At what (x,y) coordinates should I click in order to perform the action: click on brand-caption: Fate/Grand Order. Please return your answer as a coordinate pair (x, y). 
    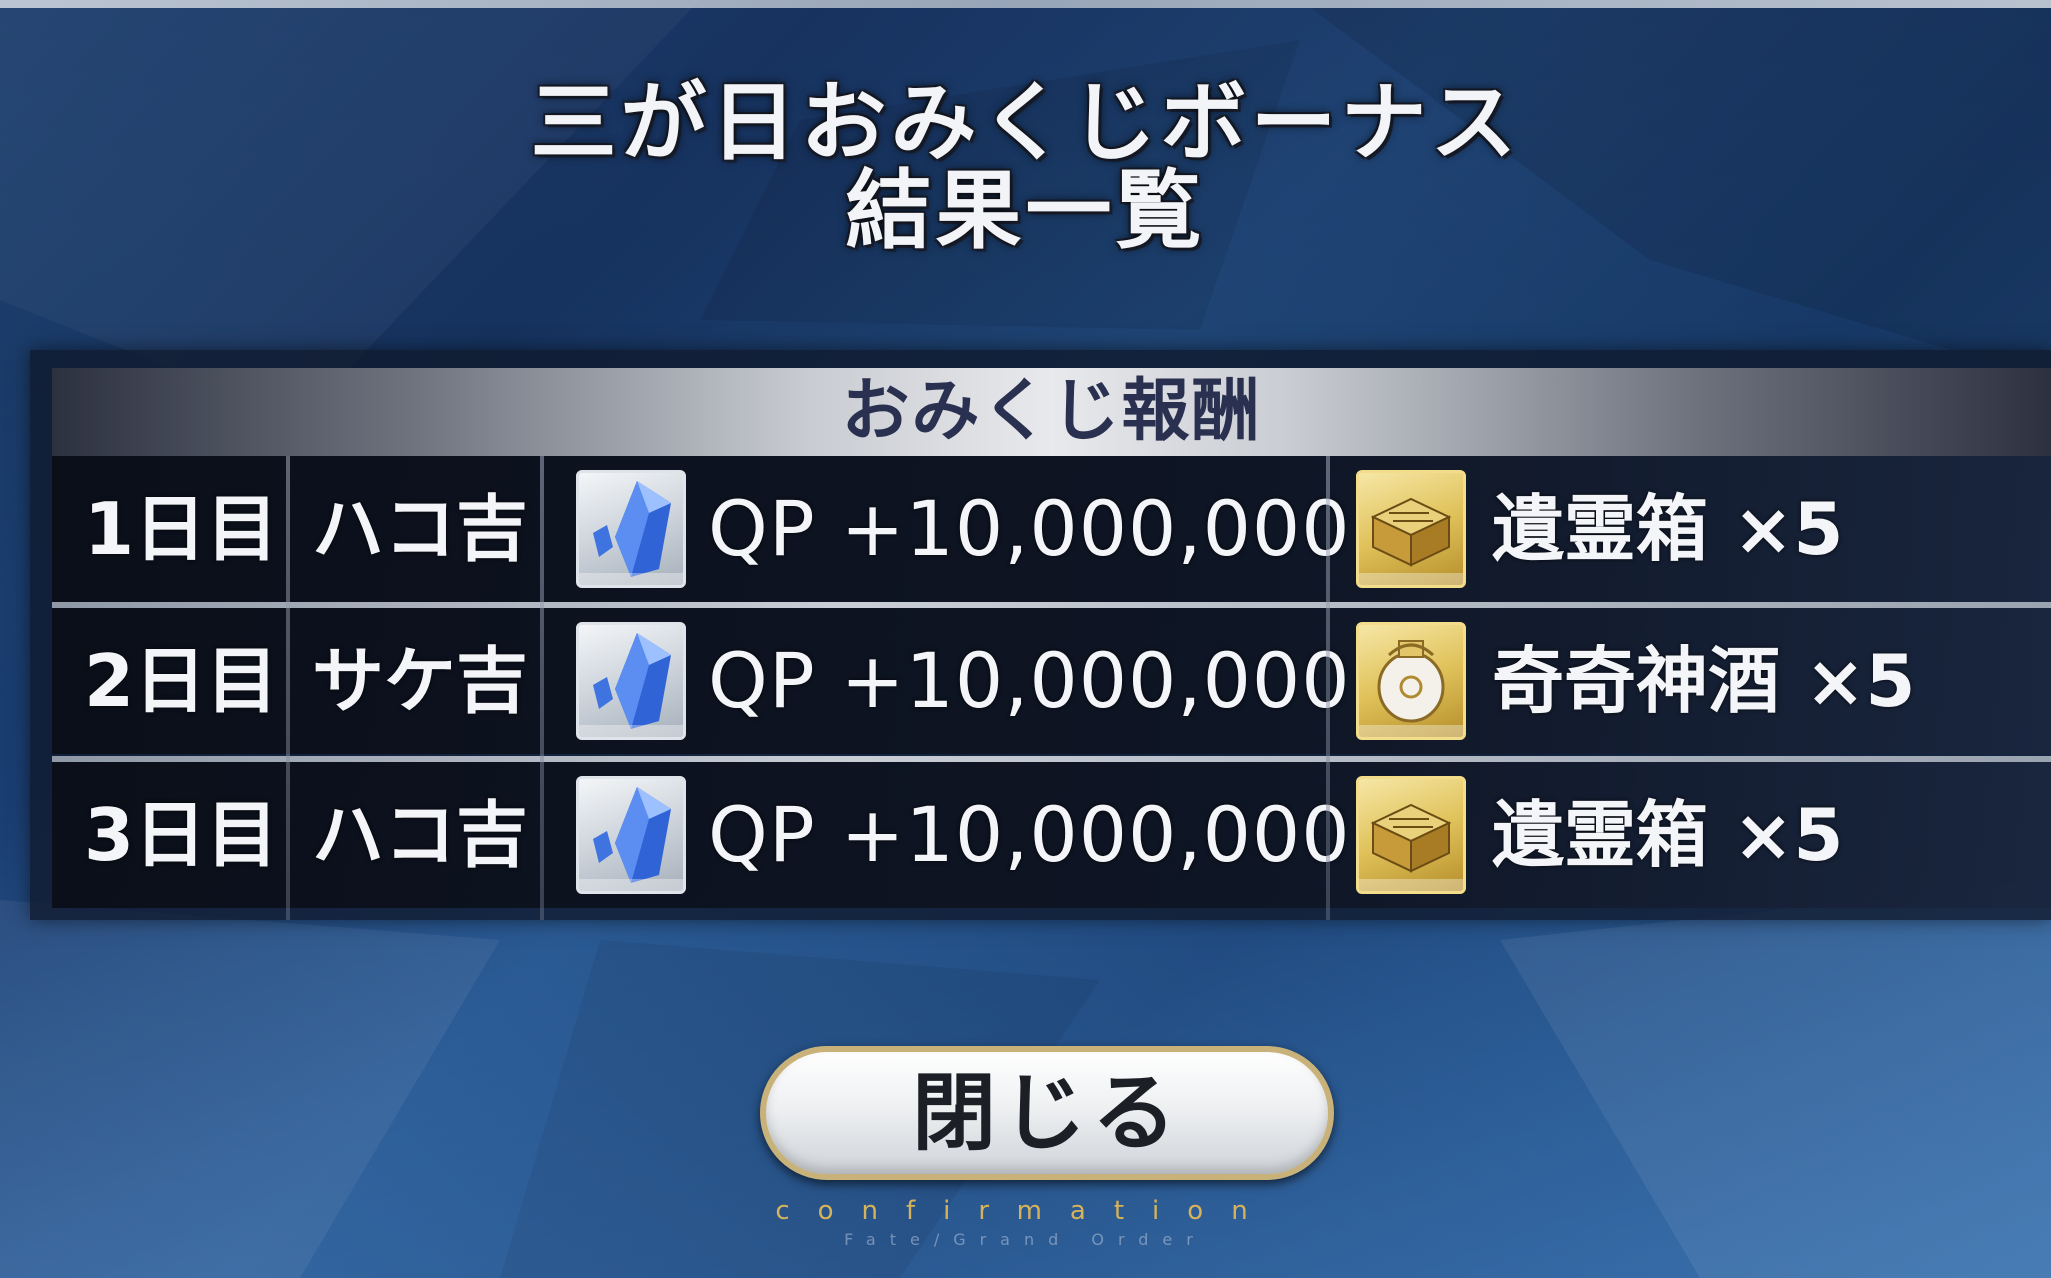
    Looking at the image, I should click on (1025, 1239).